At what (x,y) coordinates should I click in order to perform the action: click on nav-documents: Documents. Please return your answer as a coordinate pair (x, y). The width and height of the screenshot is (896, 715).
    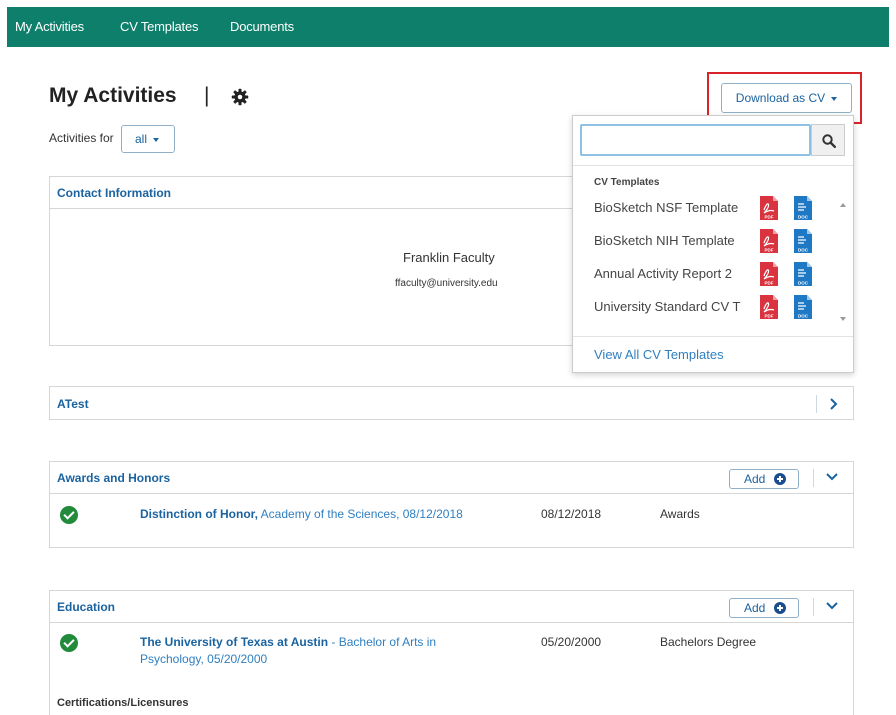
    Looking at the image, I should click on (262, 26).